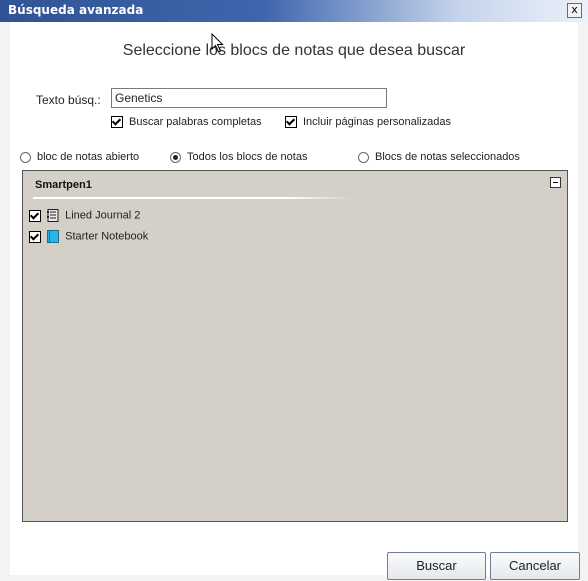  Describe the element at coordinates (175, 157) in the screenshot. I see `all-notebooks-radio` at that location.